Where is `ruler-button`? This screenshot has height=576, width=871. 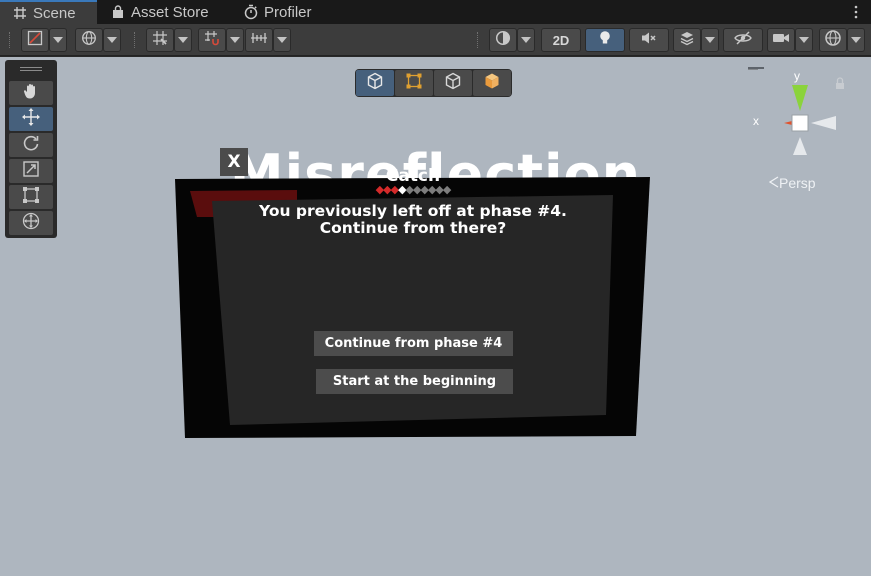 ruler-button is located at coordinates (259, 40).